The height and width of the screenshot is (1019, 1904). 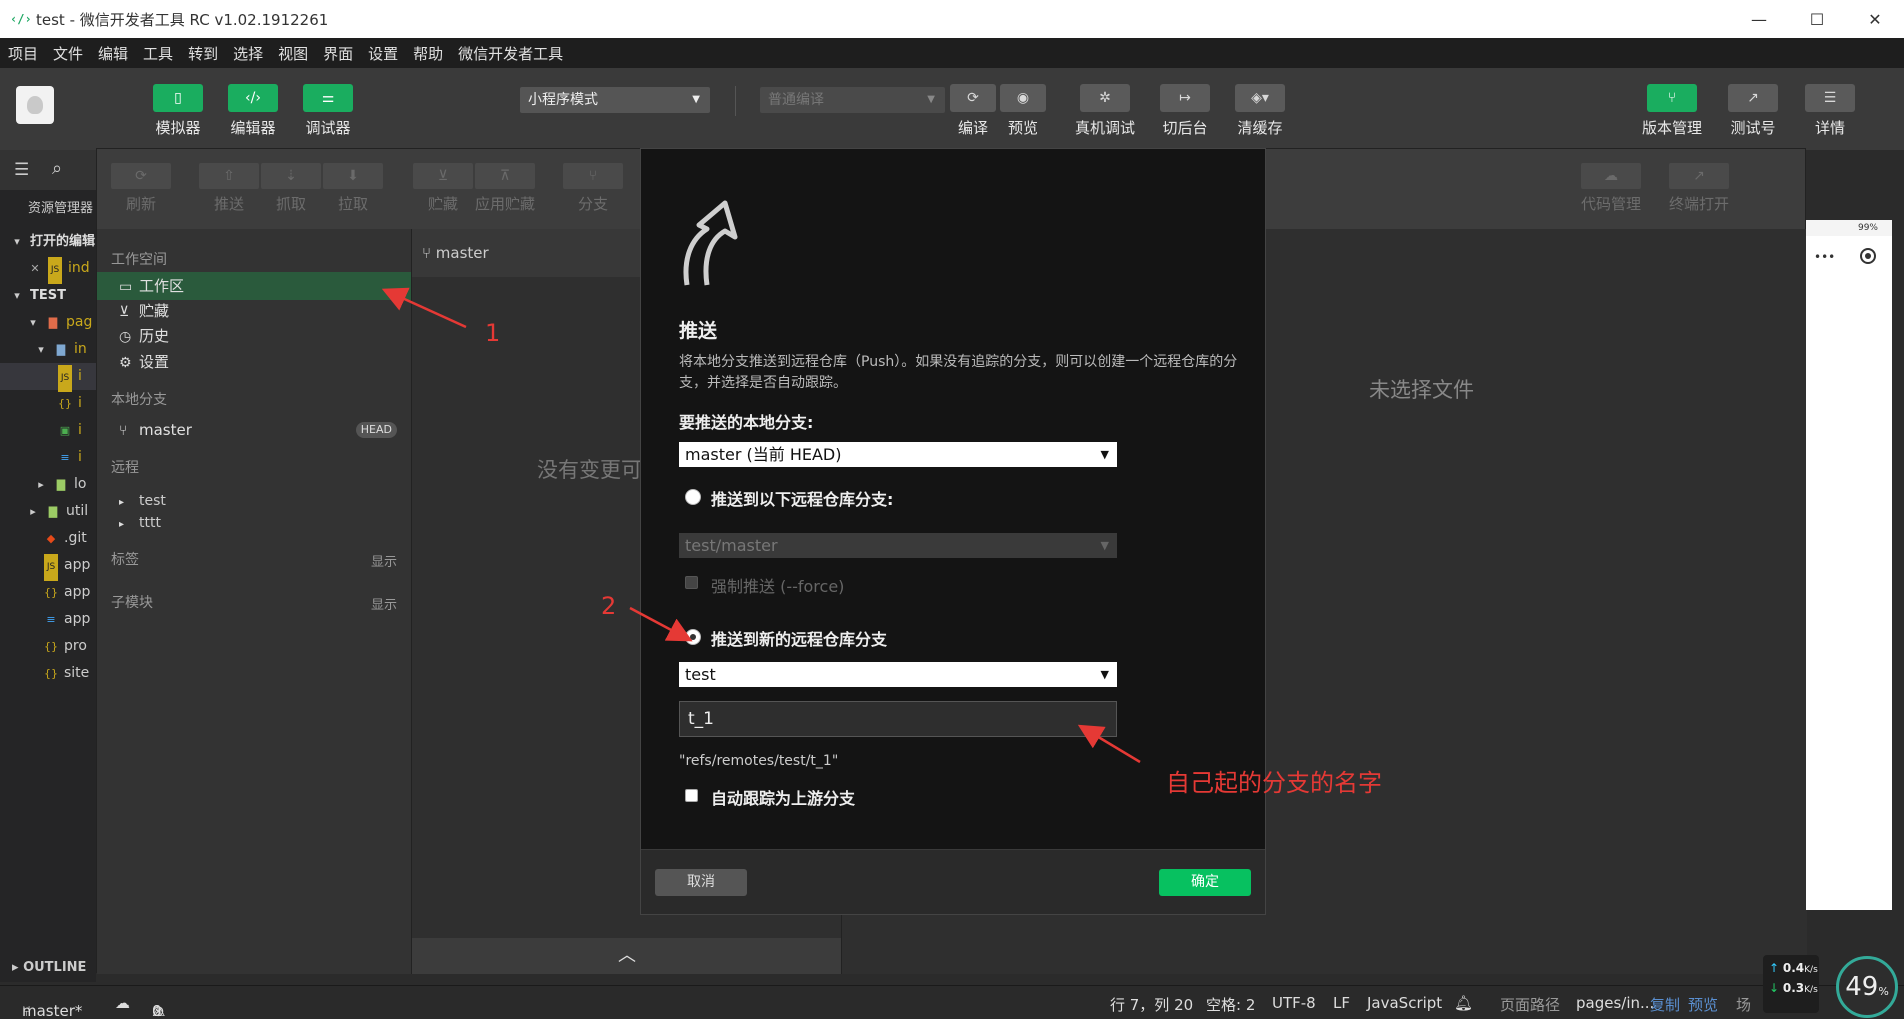 What do you see at coordinates (48, 511) in the screenshot?
I see `tree-item: ▸ ▇ util` at bounding box center [48, 511].